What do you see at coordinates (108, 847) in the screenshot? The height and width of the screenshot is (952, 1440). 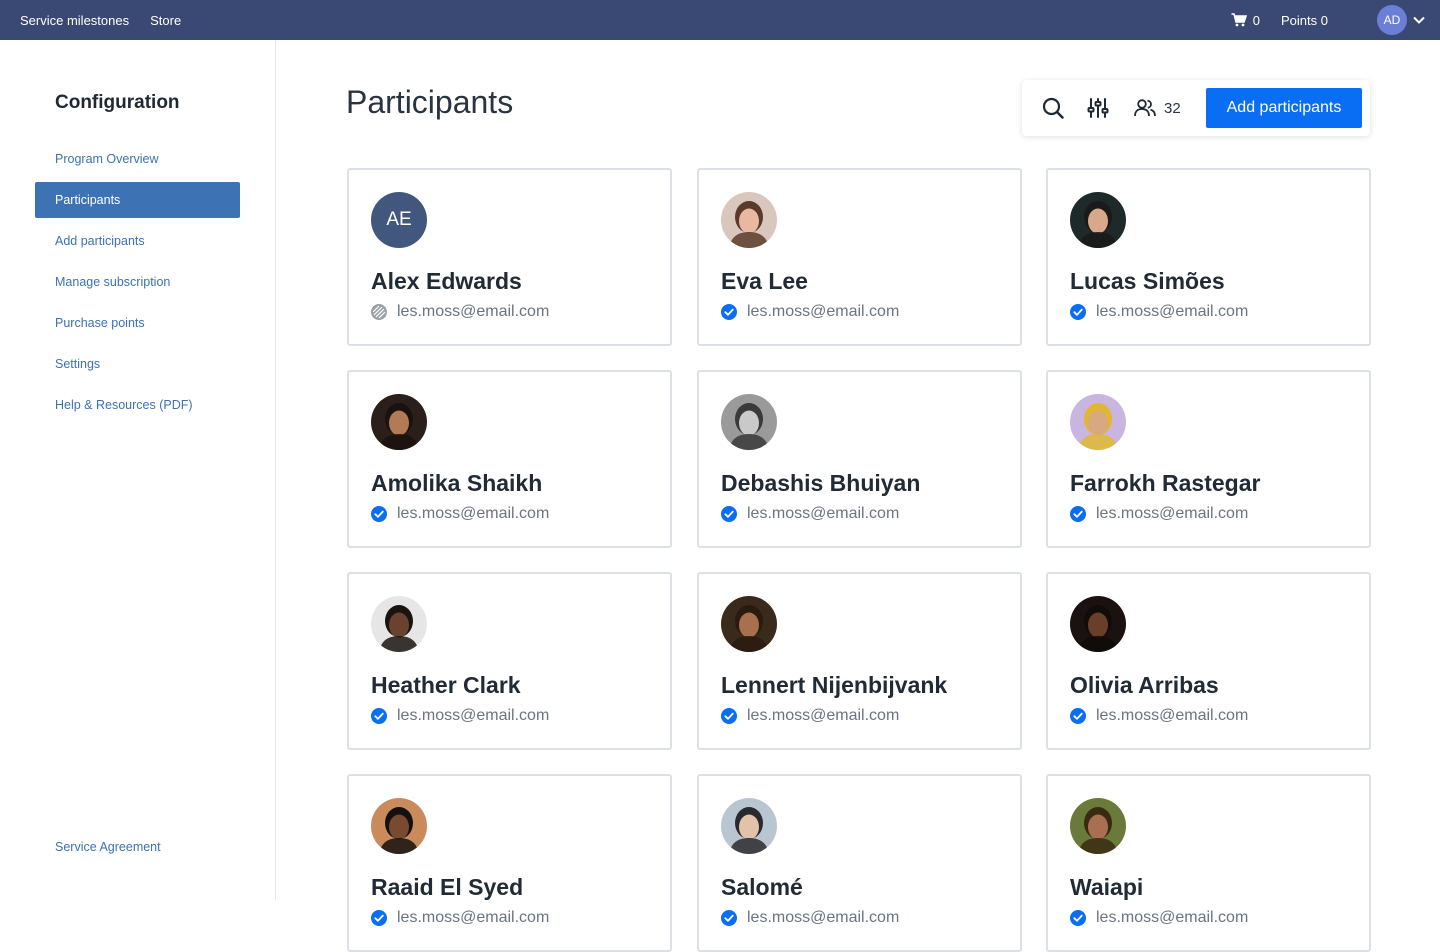 I see `service-agreement-link: Service Agreement` at bounding box center [108, 847].